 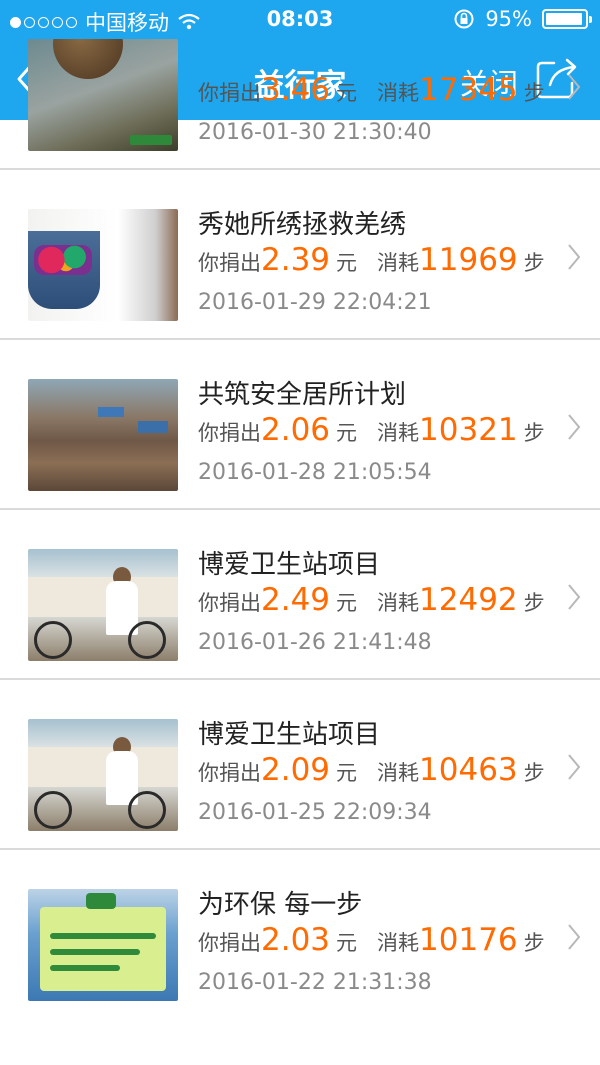 What do you see at coordinates (280, 905) in the screenshot?
I see `project-name: 为环保 每一步` at bounding box center [280, 905].